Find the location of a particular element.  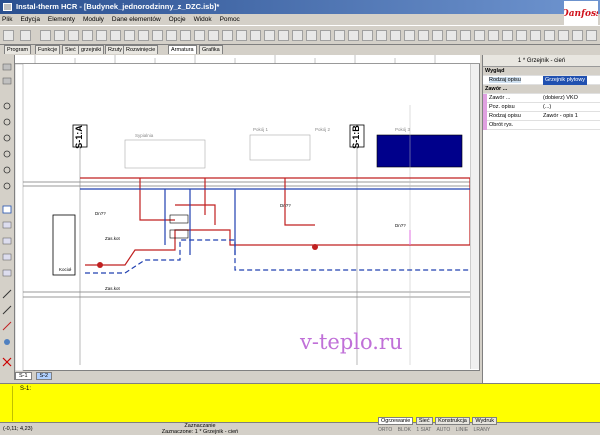

tab-rozwiniecie: Rozwinięcie is located at coordinates (141, 49).